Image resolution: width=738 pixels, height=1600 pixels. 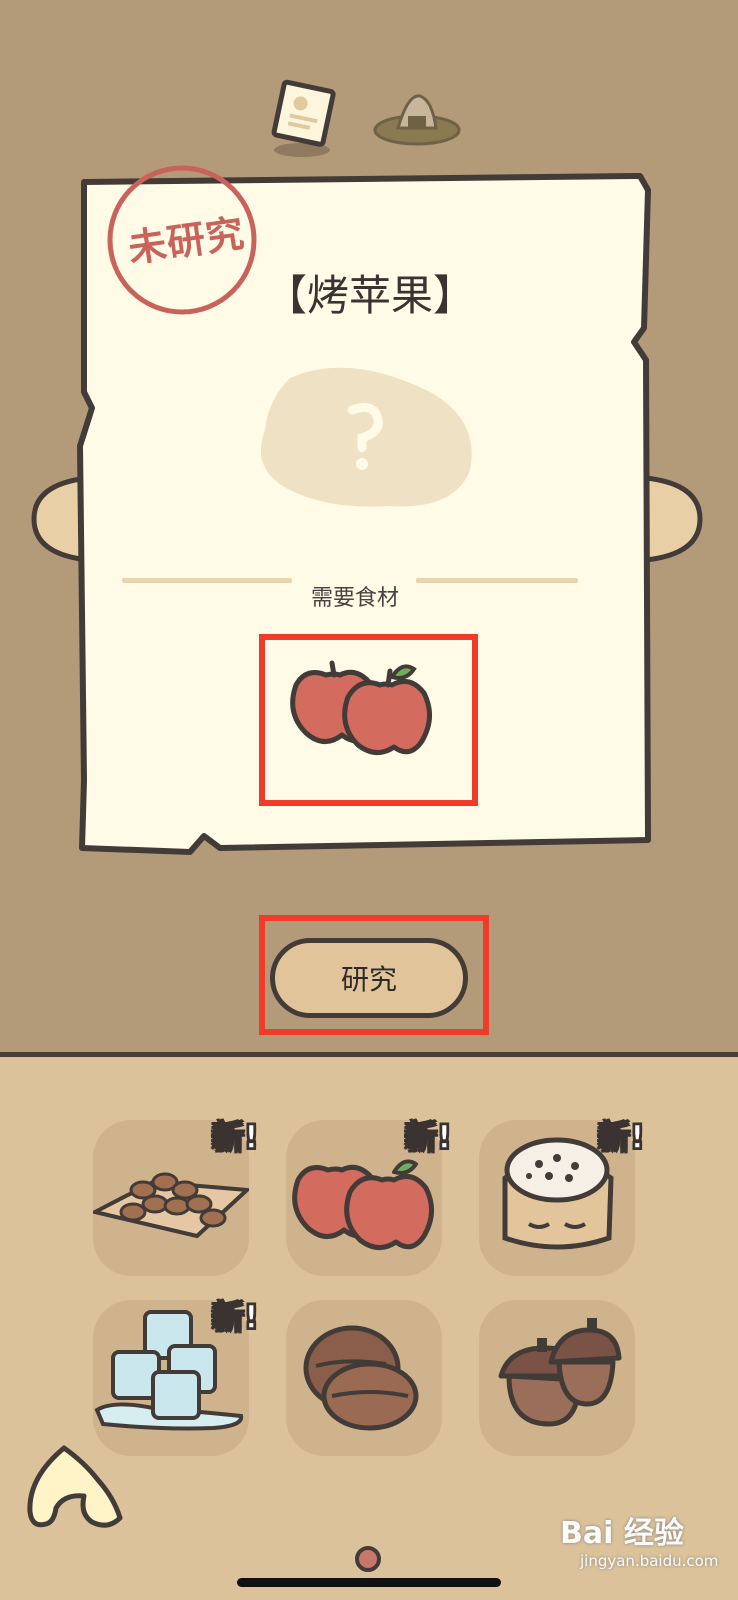 What do you see at coordinates (361, 1378) in the screenshot?
I see `walnut-icon` at bounding box center [361, 1378].